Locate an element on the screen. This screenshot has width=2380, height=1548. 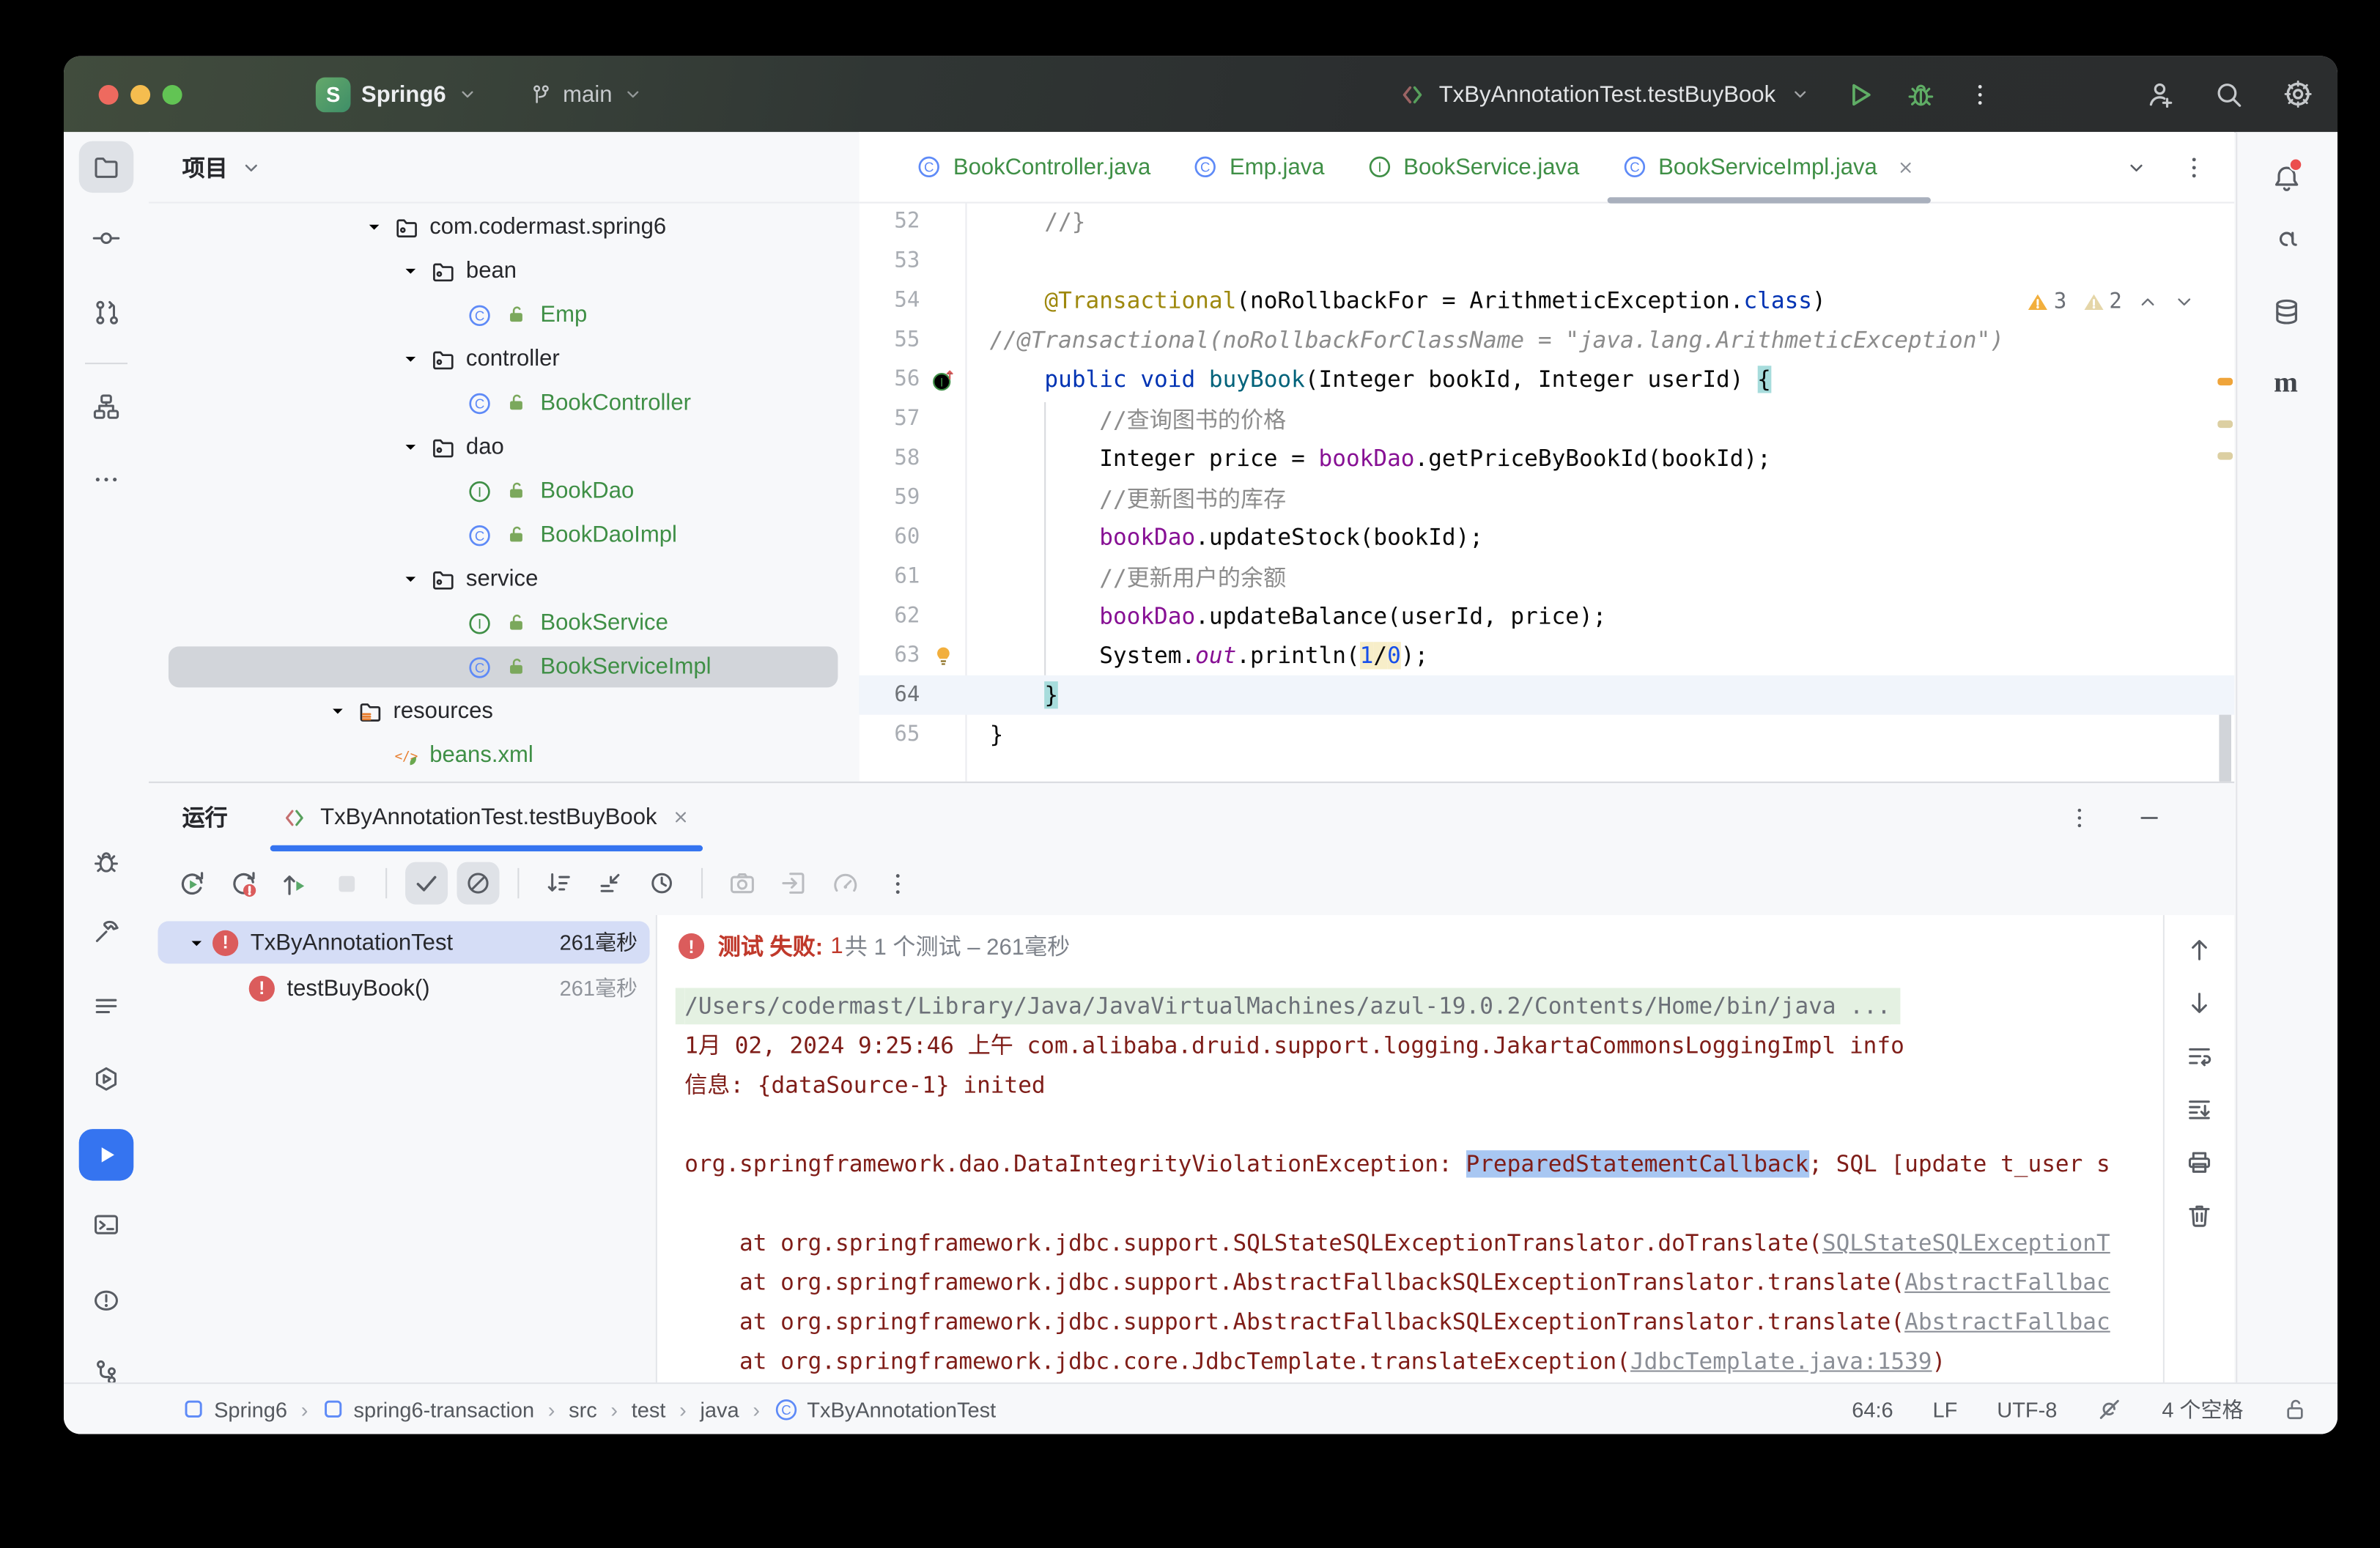
encoding-widget: UTF-8 is located at coordinates (2027, 1409).